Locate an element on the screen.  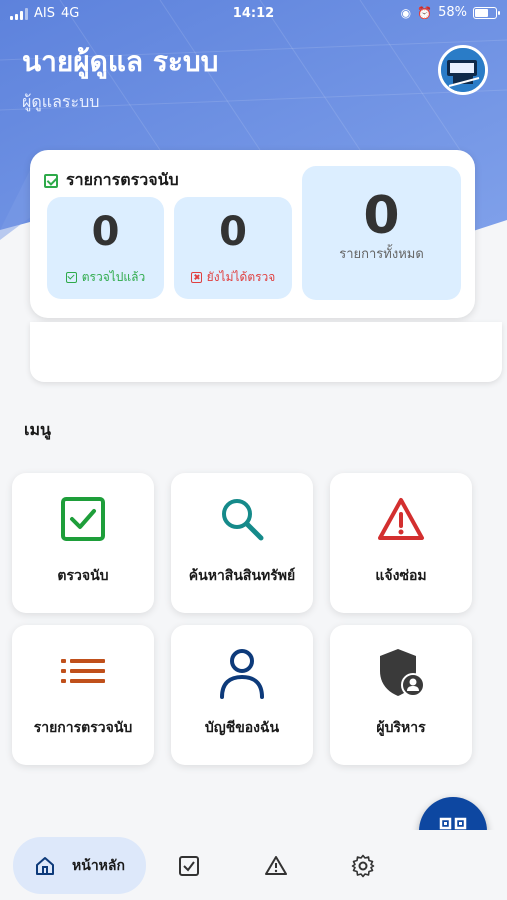
nav-inspect is located at coordinates (189, 866).